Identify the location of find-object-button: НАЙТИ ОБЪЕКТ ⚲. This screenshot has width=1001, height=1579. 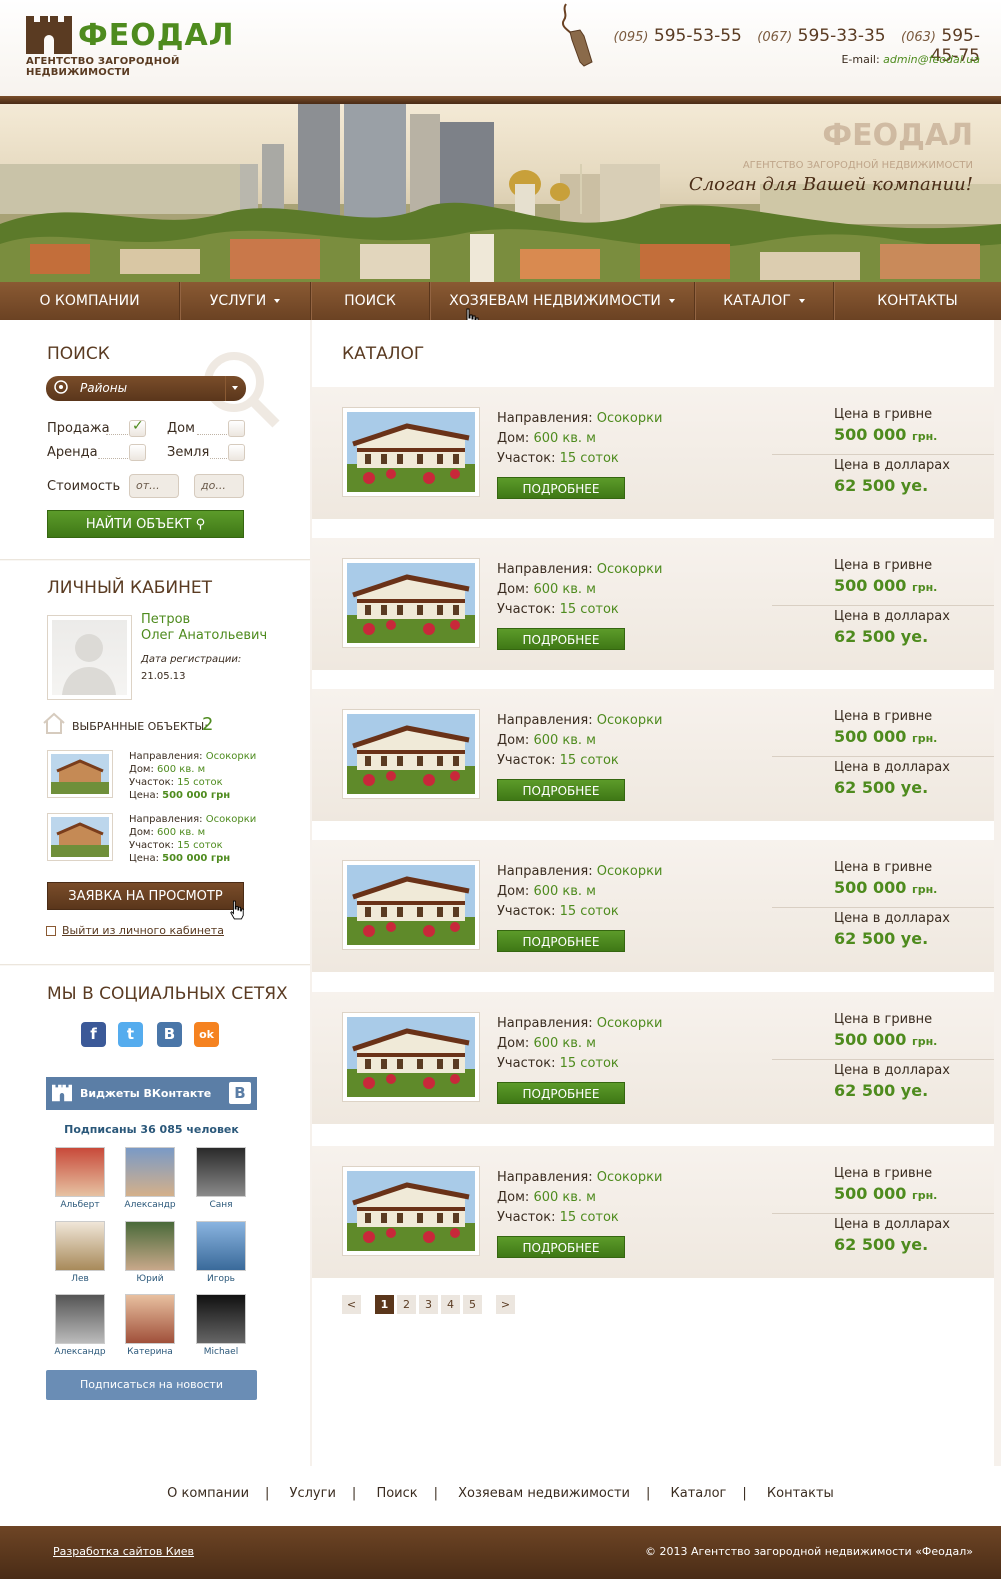
(145, 524).